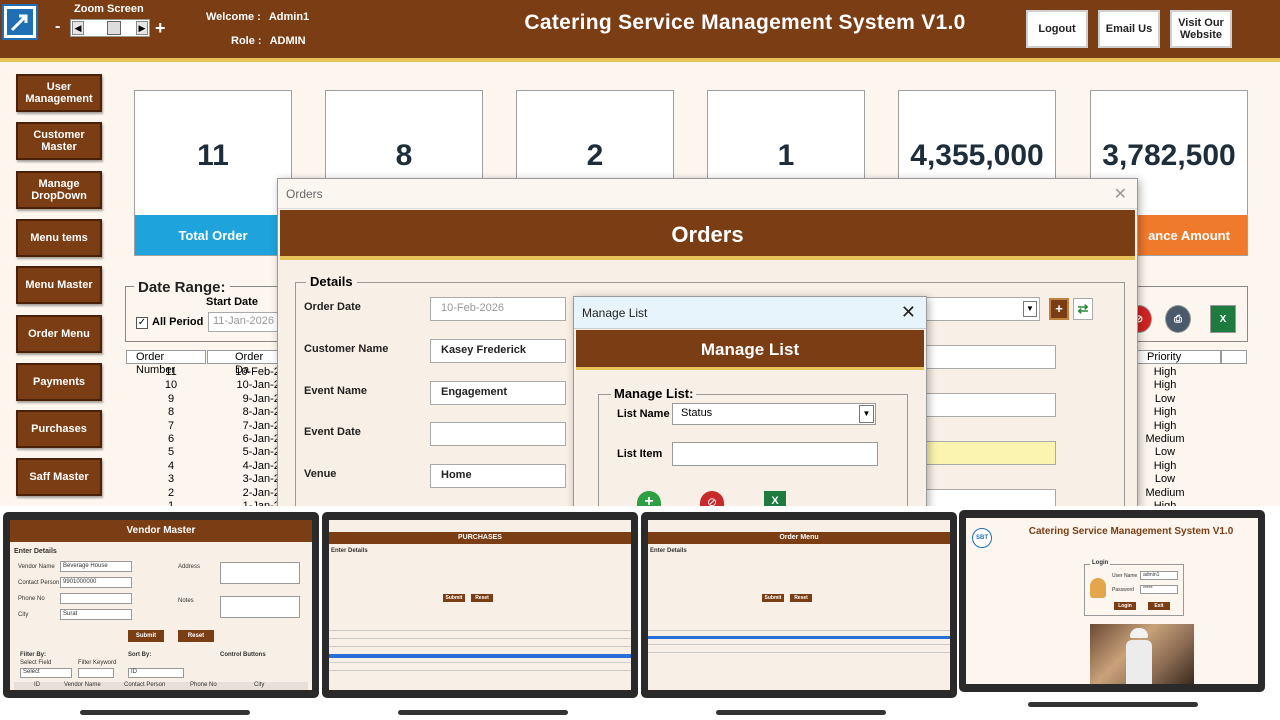 This screenshot has width=1280, height=720. Describe the element at coordinates (1165, 438) in the screenshot. I see `priority-cell: Medium` at that location.